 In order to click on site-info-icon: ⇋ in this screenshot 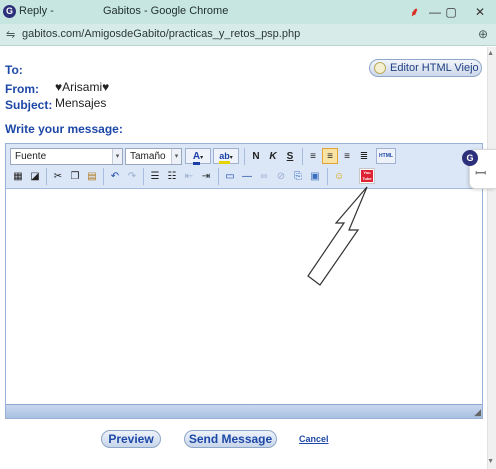, I will do `click(10, 34)`.